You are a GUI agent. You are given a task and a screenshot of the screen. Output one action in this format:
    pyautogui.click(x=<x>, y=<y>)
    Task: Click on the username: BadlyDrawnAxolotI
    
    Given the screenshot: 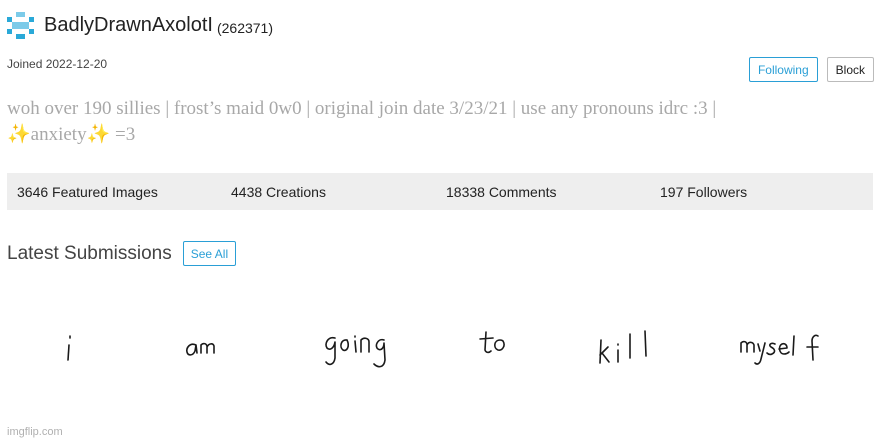 What is the action you would take?
    pyautogui.click(x=128, y=25)
    